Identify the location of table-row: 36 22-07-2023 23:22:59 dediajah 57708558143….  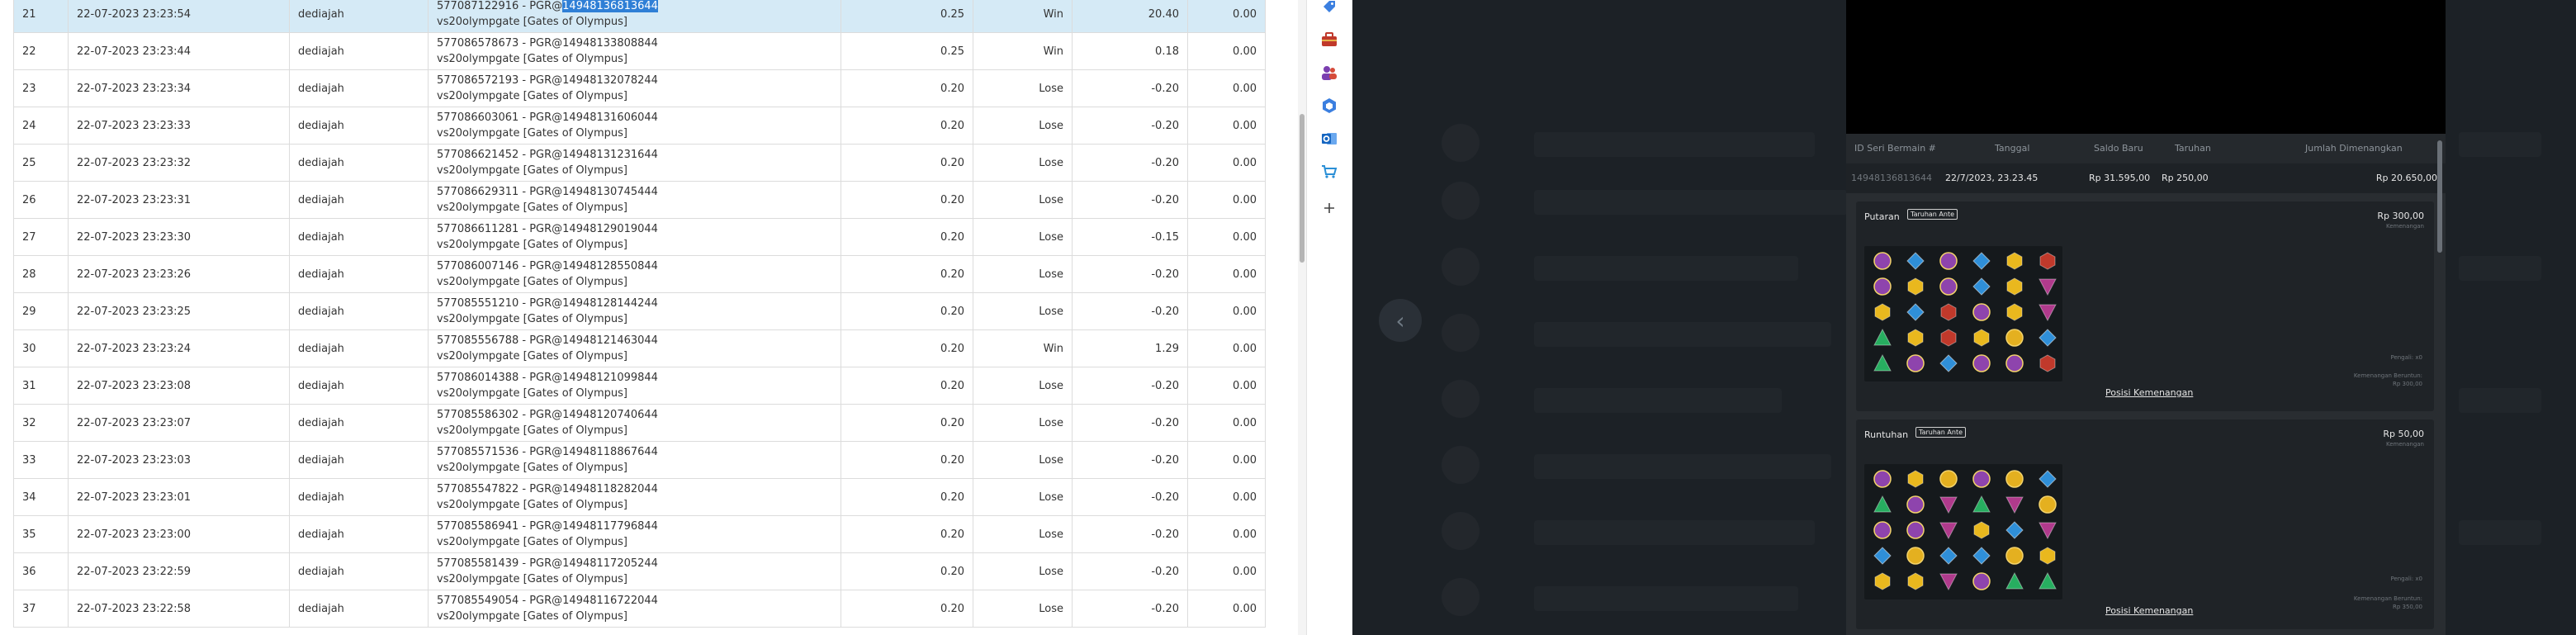
(639, 571).